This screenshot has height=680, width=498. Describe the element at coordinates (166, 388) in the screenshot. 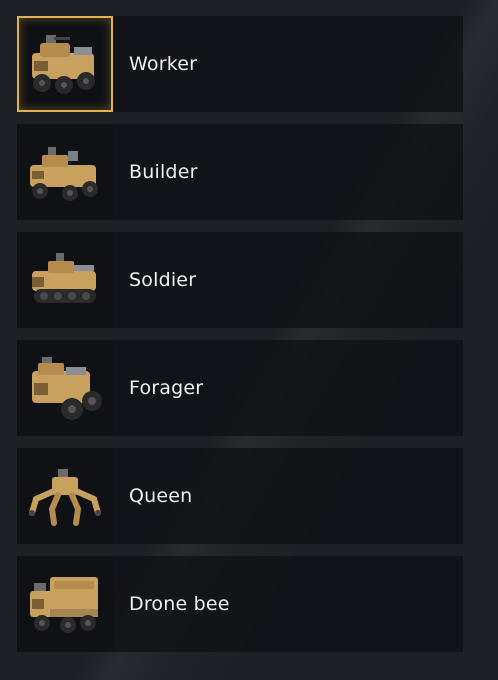

I see `unit-name: Forager` at that location.